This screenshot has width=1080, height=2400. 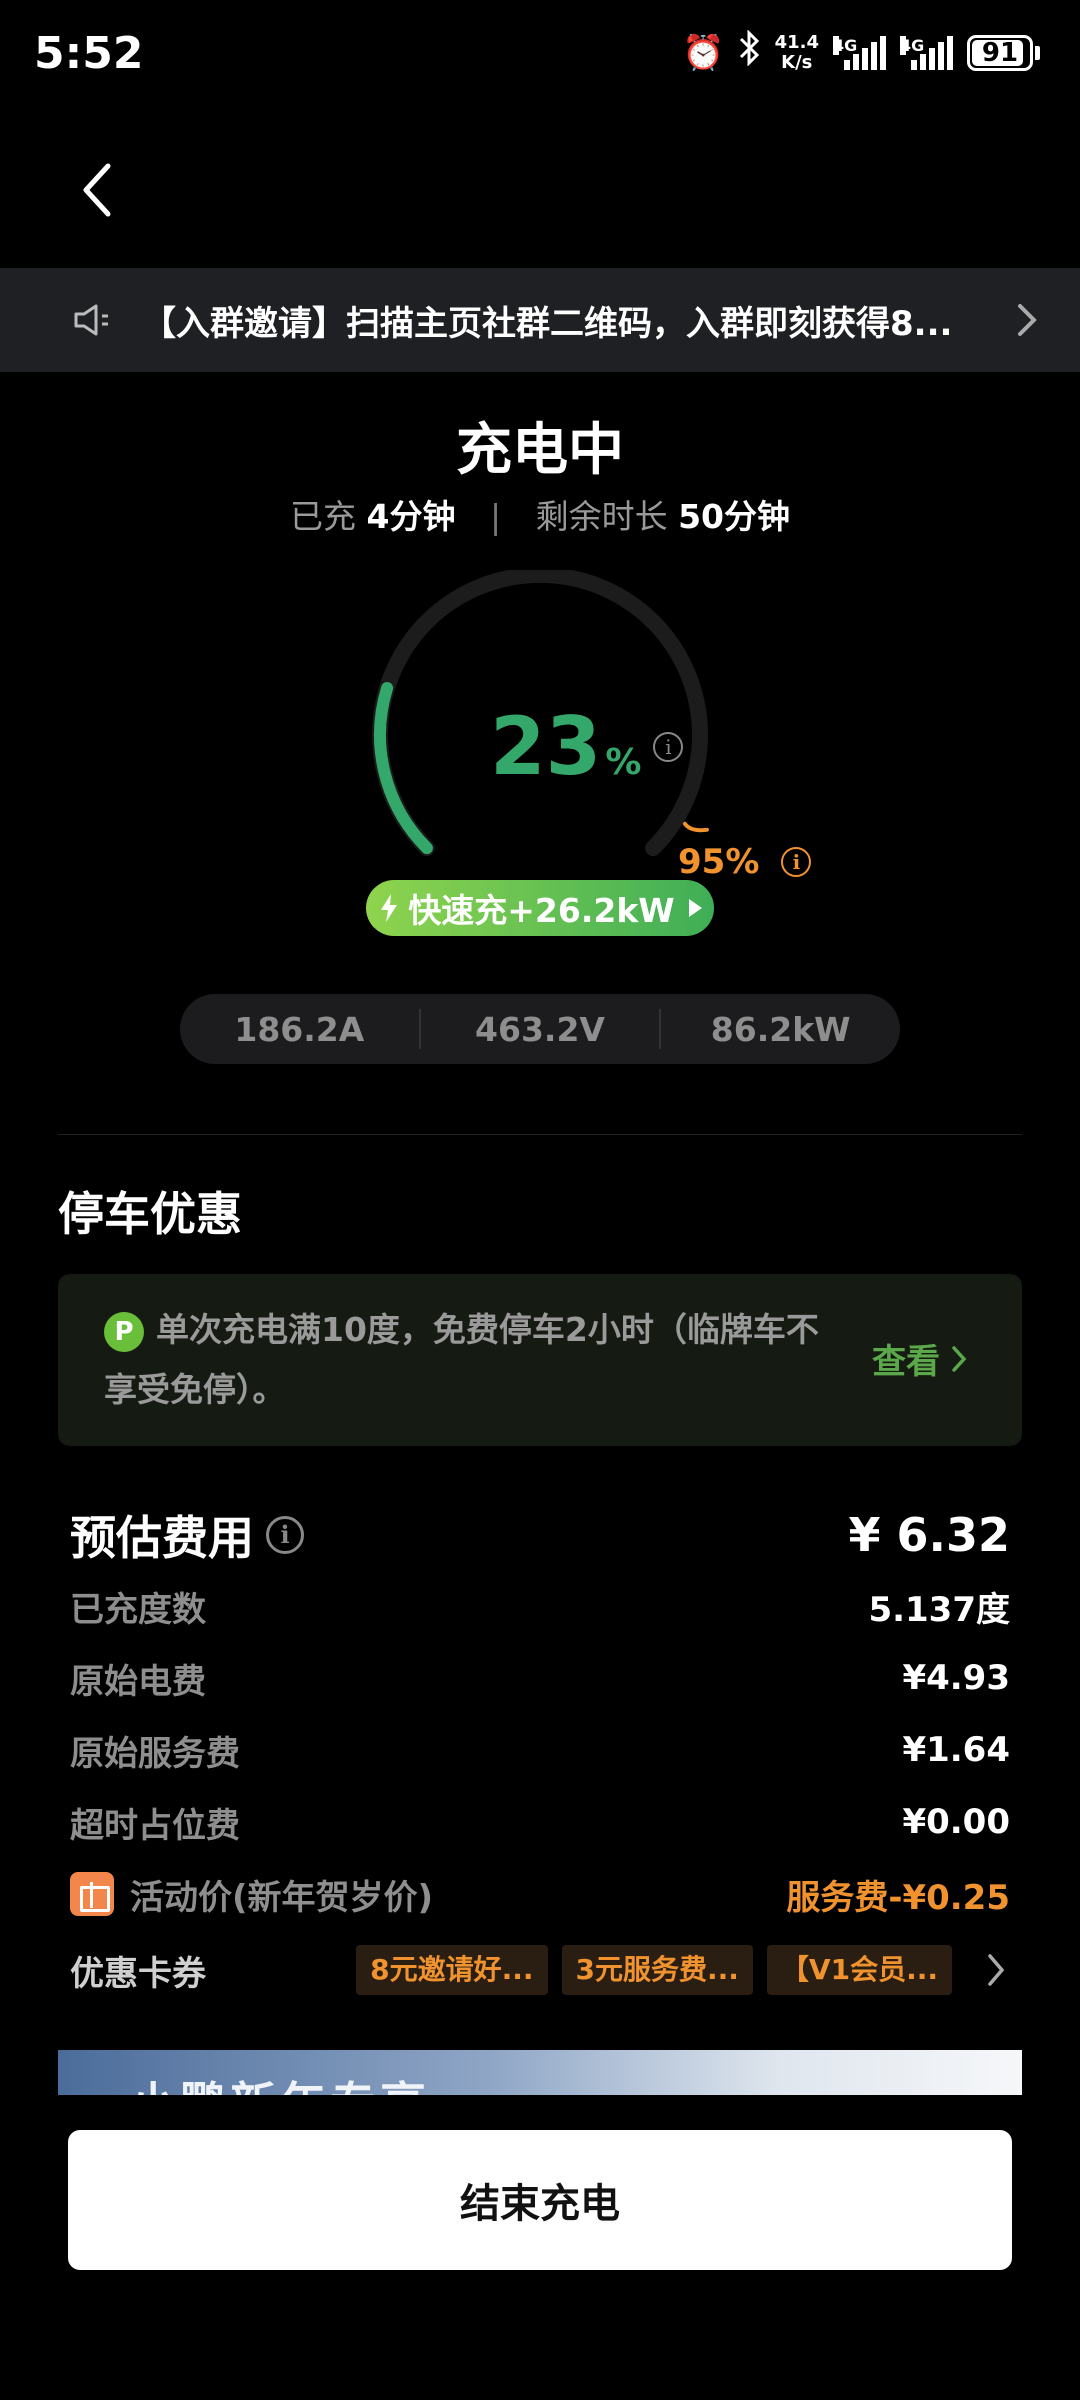 I want to click on gauge-target-marker, so click(x=695, y=827).